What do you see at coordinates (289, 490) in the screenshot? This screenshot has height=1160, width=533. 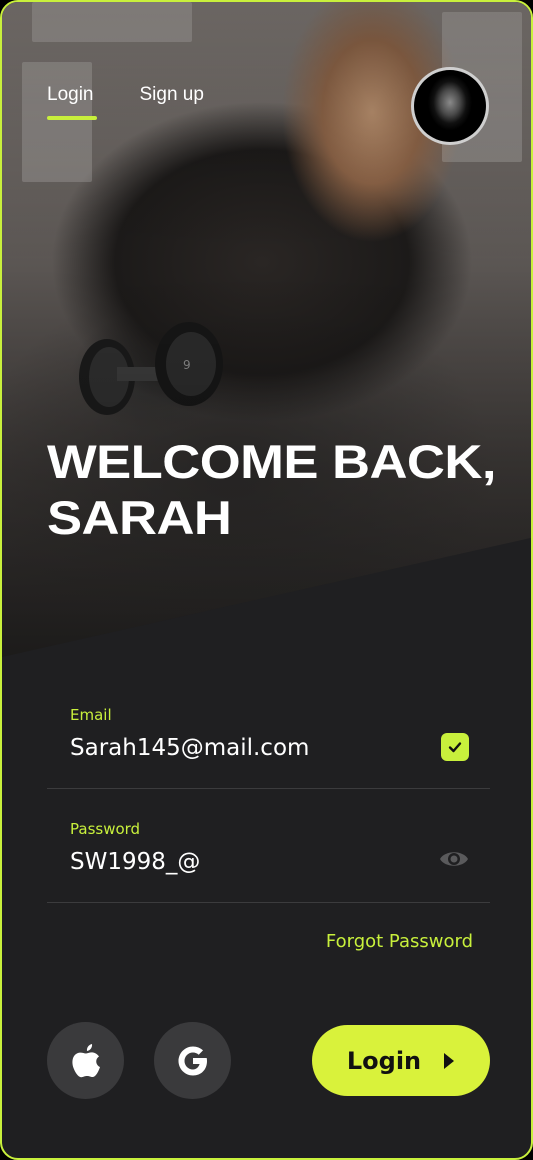 I see `welcome-heading: WELCOME BACK, SARAH` at bounding box center [289, 490].